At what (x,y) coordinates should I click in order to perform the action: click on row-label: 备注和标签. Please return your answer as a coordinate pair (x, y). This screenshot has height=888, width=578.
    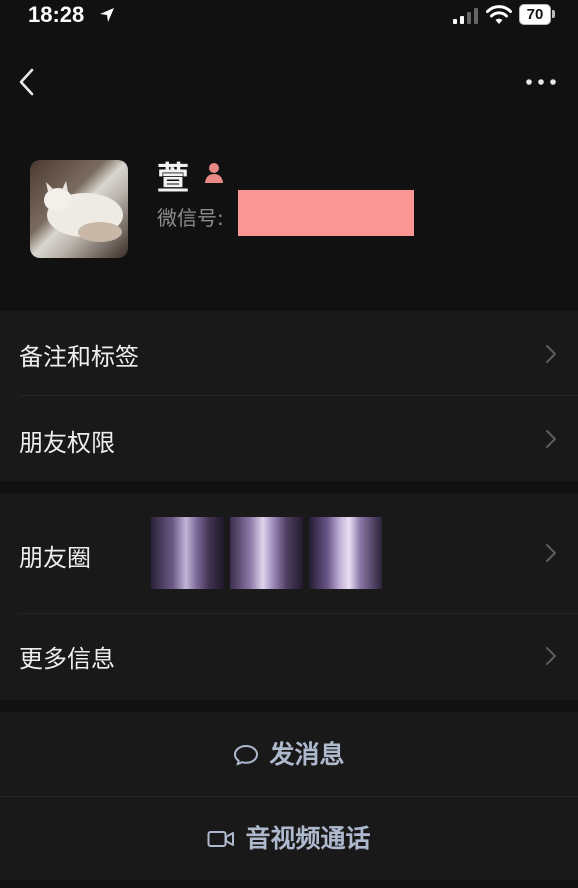
    Looking at the image, I should click on (79, 357).